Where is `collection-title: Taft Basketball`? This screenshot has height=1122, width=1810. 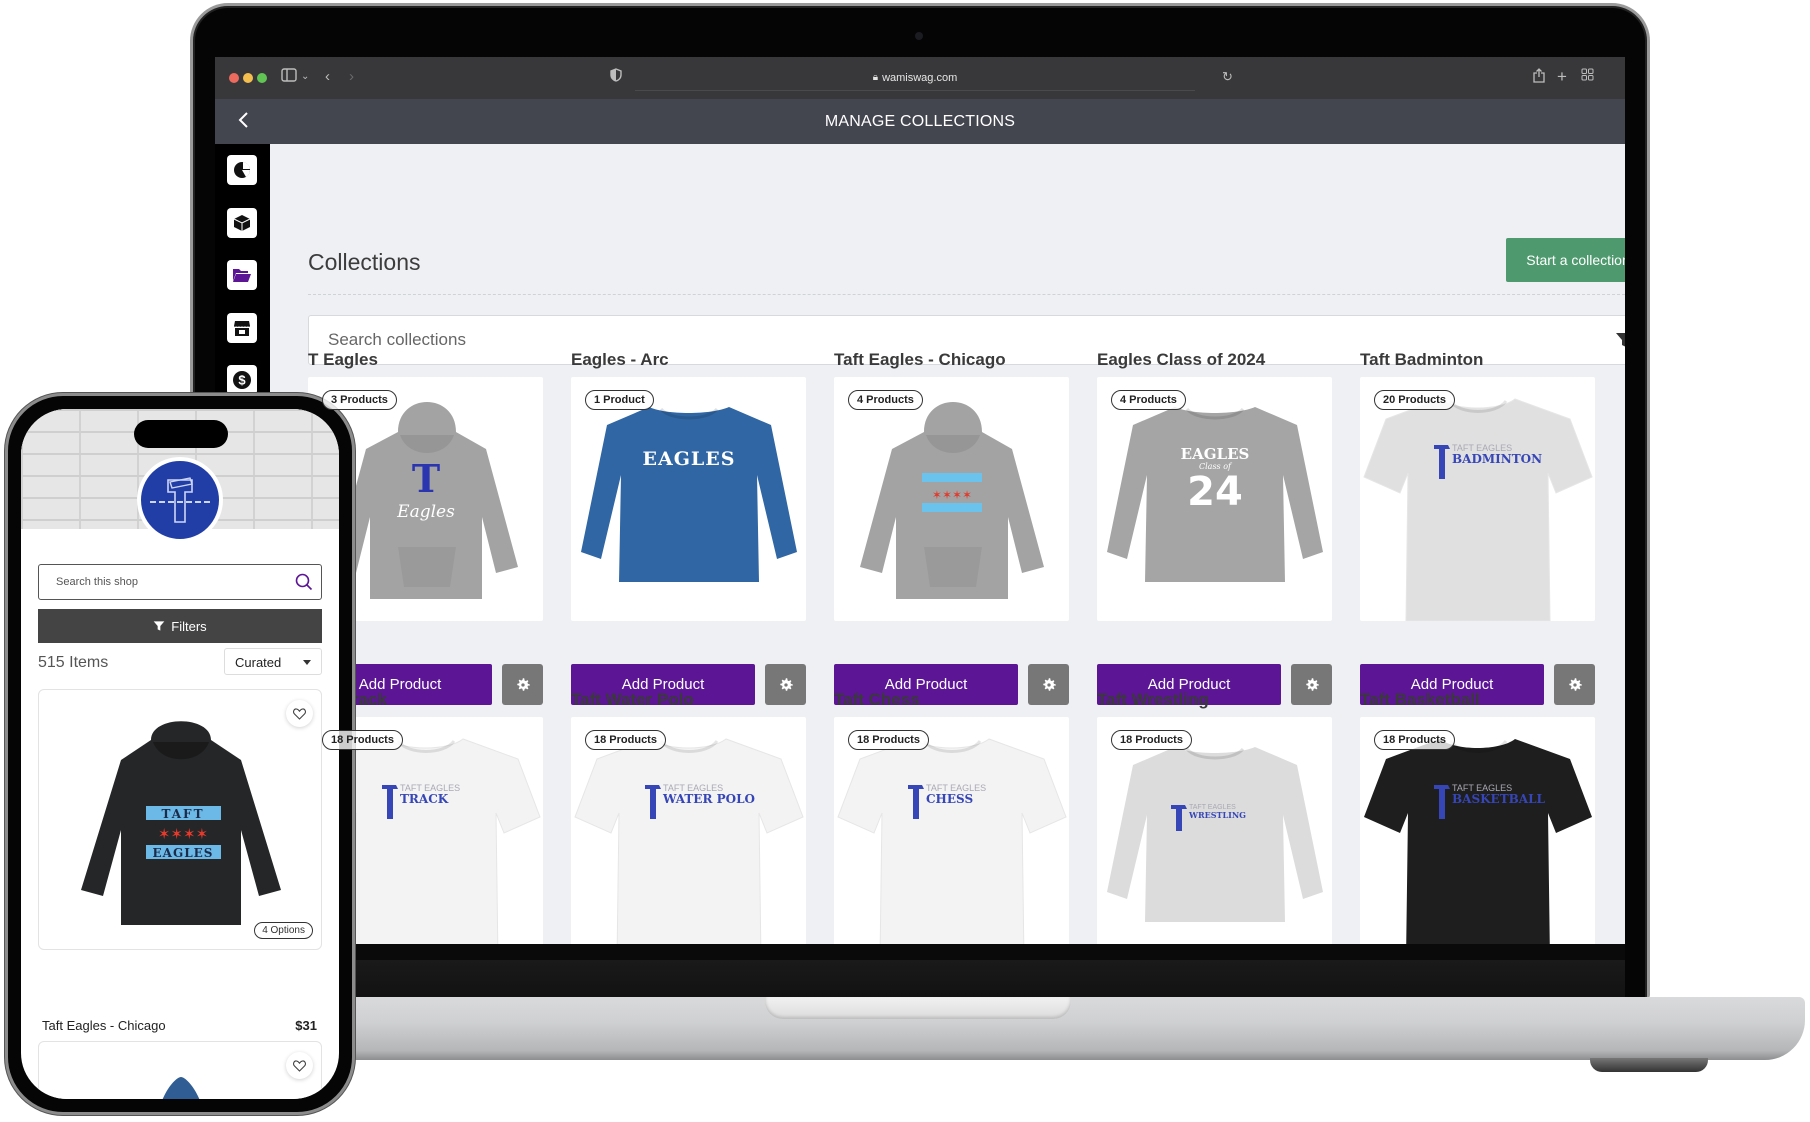
collection-title: Taft Basketball is located at coordinates (1477, 701).